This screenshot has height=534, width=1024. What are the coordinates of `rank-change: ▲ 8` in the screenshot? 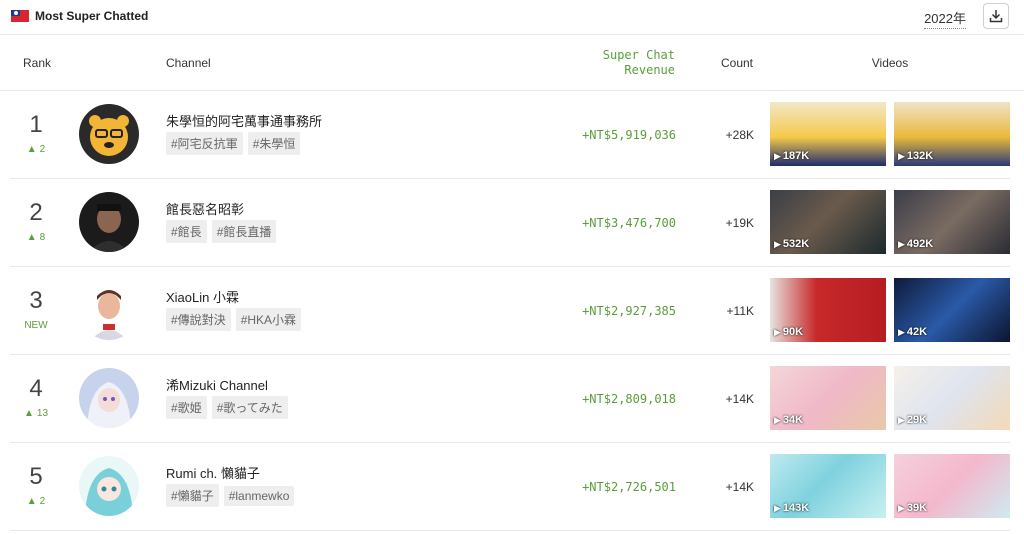 It's located at (36, 237).